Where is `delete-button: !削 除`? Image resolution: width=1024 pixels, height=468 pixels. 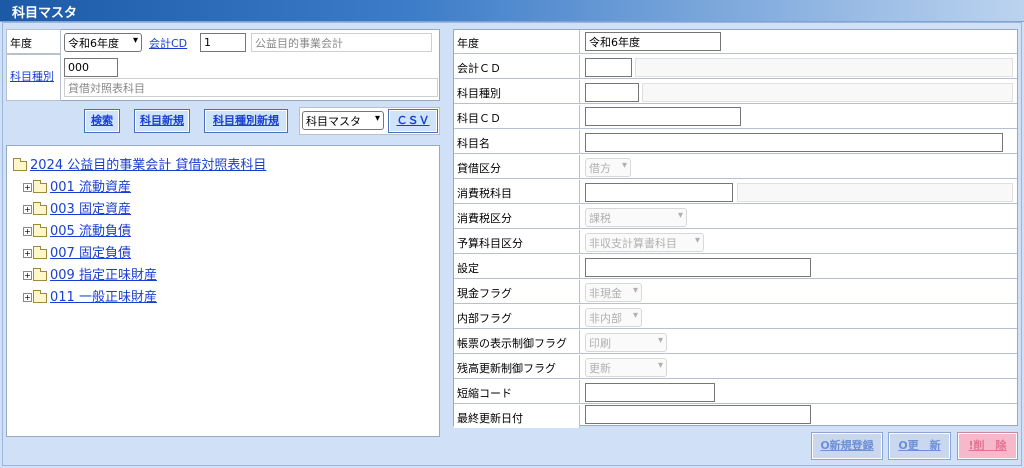 delete-button: !削 除 is located at coordinates (987, 446).